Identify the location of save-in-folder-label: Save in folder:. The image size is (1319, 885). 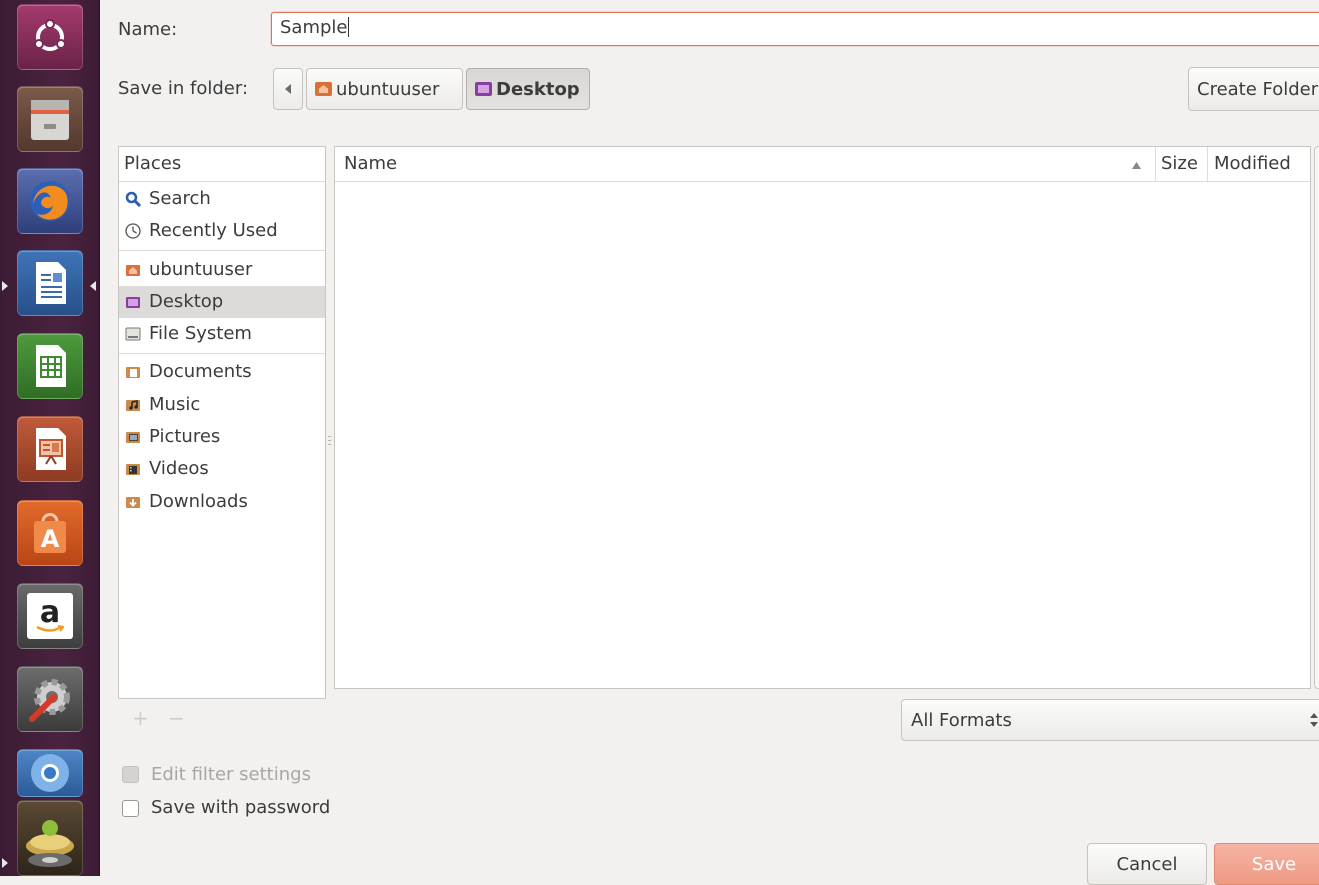
(183, 88).